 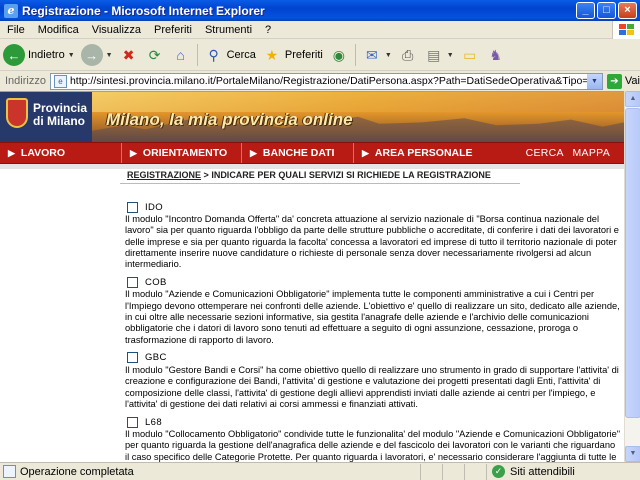 I want to click on scrollbar-thumb, so click(x=632, y=263).